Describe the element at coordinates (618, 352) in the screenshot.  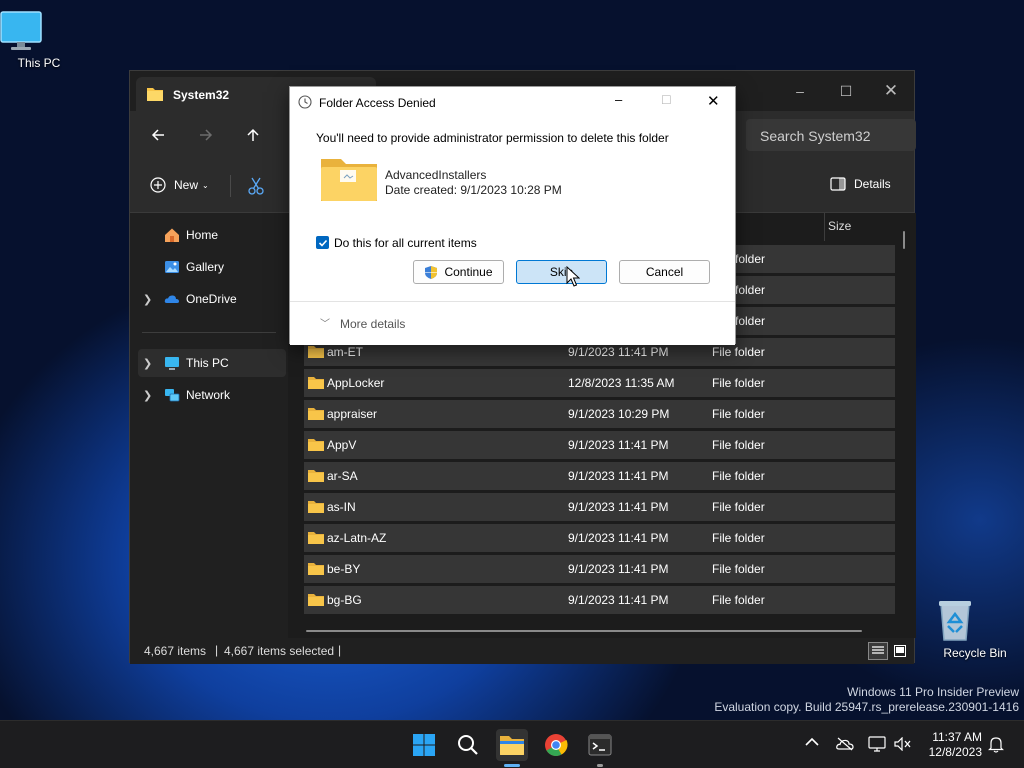
I see `file-date: 9/1/2023 11:41 PM` at that location.